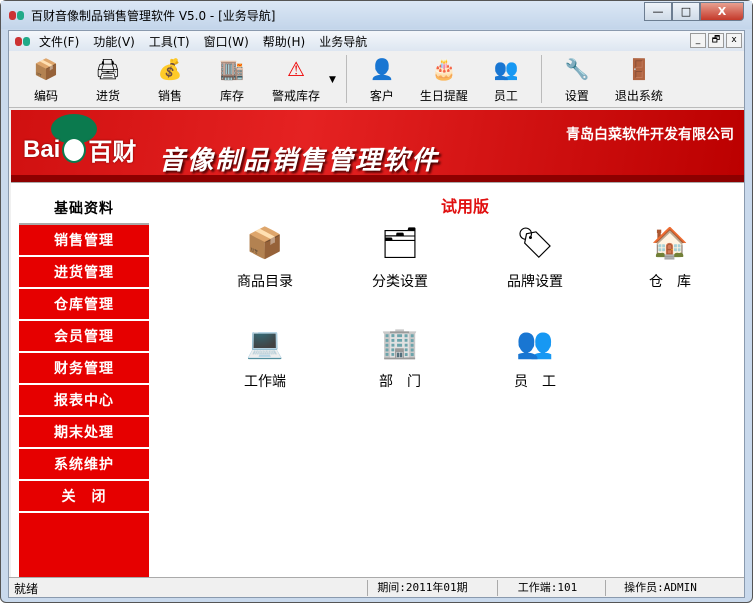 The width and height of the screenshot is (753, 603). What do you see at coordinates (265, 282) in the screenshot?
I see `label: 商品目录` at bounding box center [265, 282].